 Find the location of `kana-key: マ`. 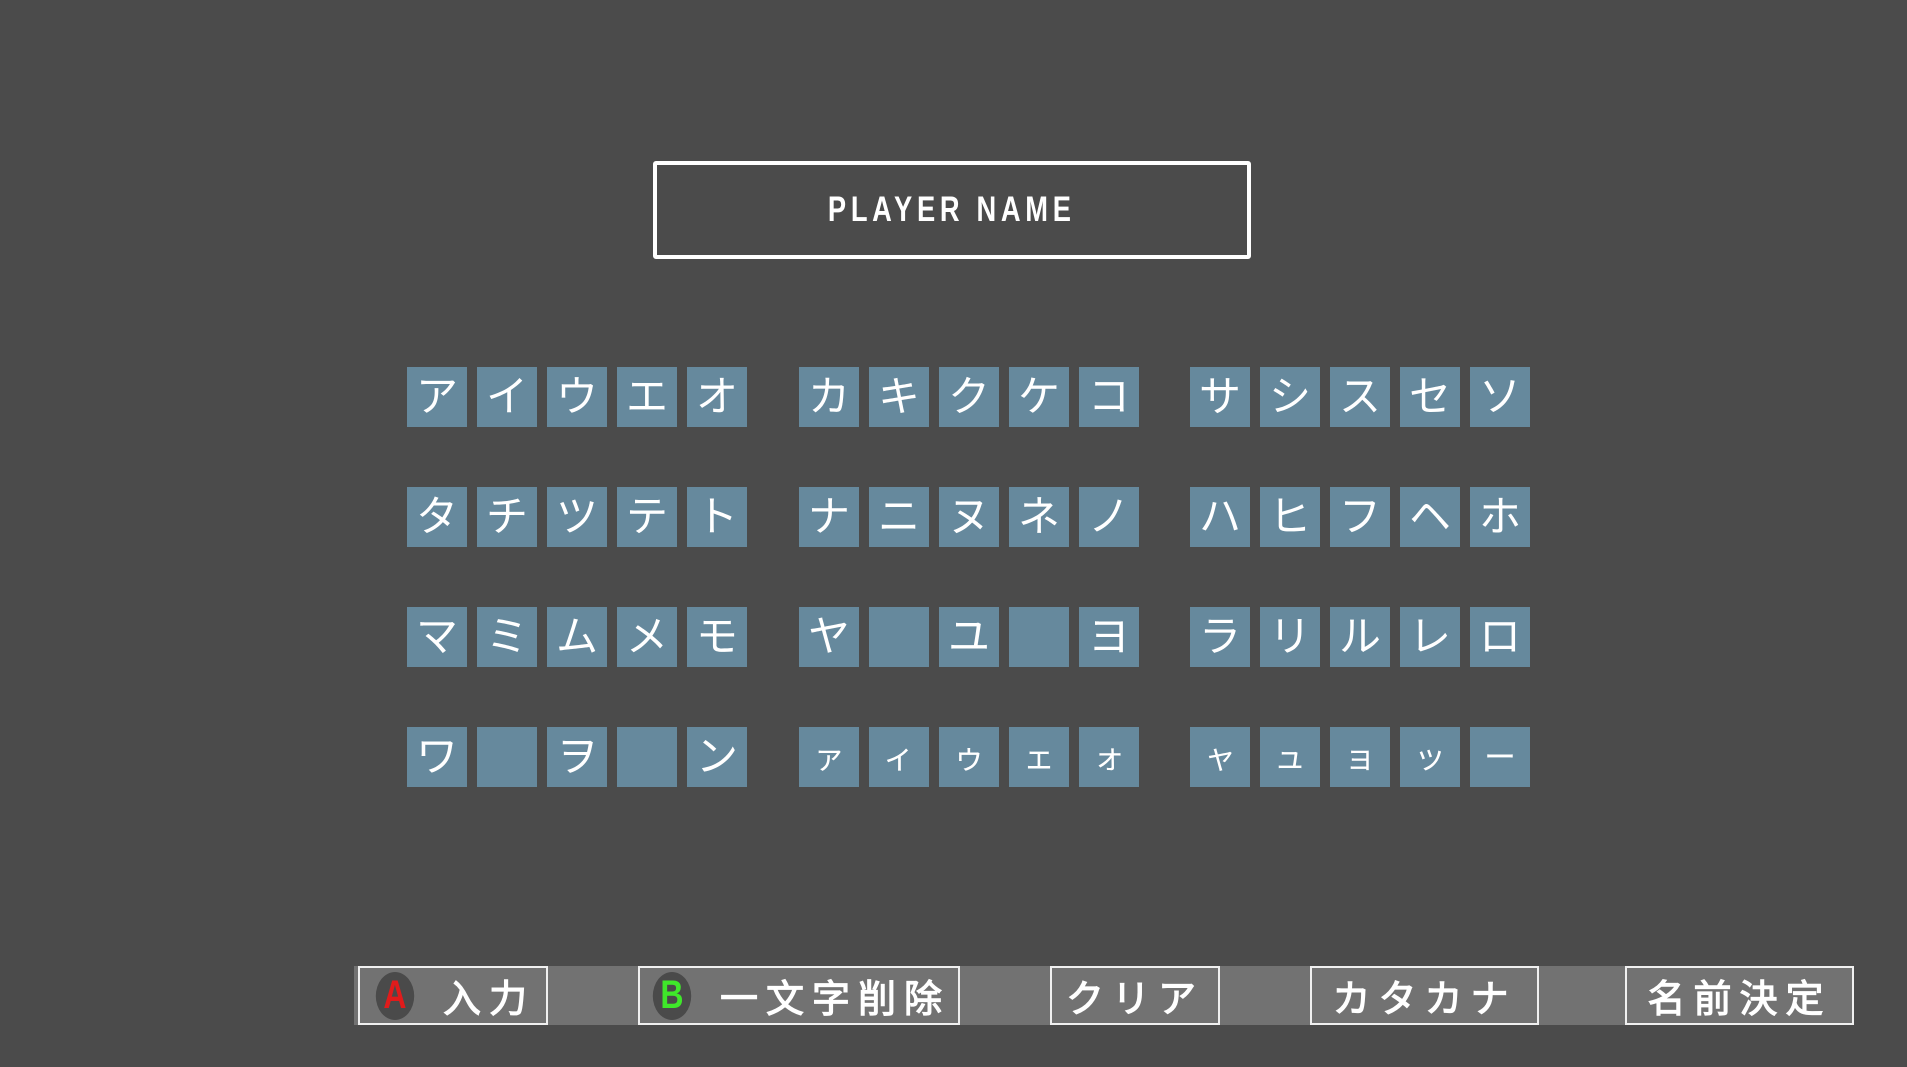

kana-key: マ is located at coordinates (437, 637).